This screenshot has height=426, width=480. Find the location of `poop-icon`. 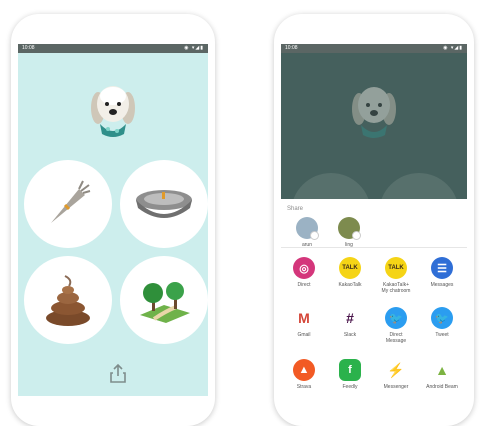

poop-icon is located at coordinates (68, 300).